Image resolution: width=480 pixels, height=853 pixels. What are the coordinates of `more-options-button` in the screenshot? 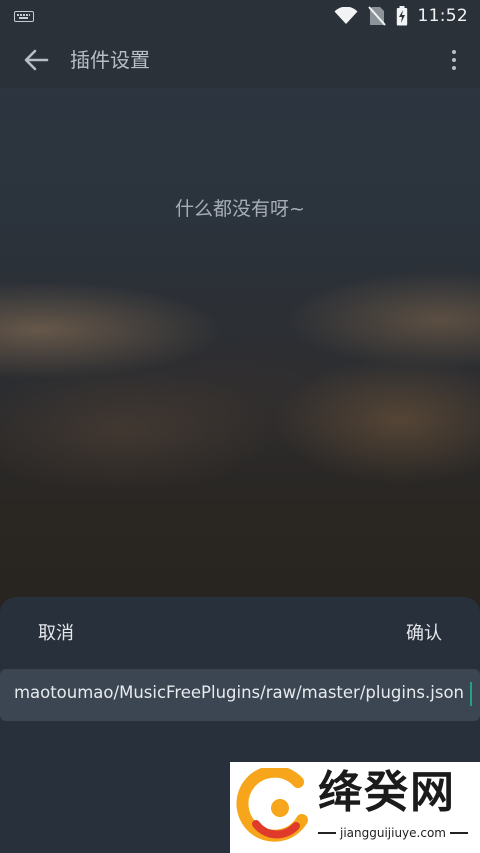 It's located at (454, 60).